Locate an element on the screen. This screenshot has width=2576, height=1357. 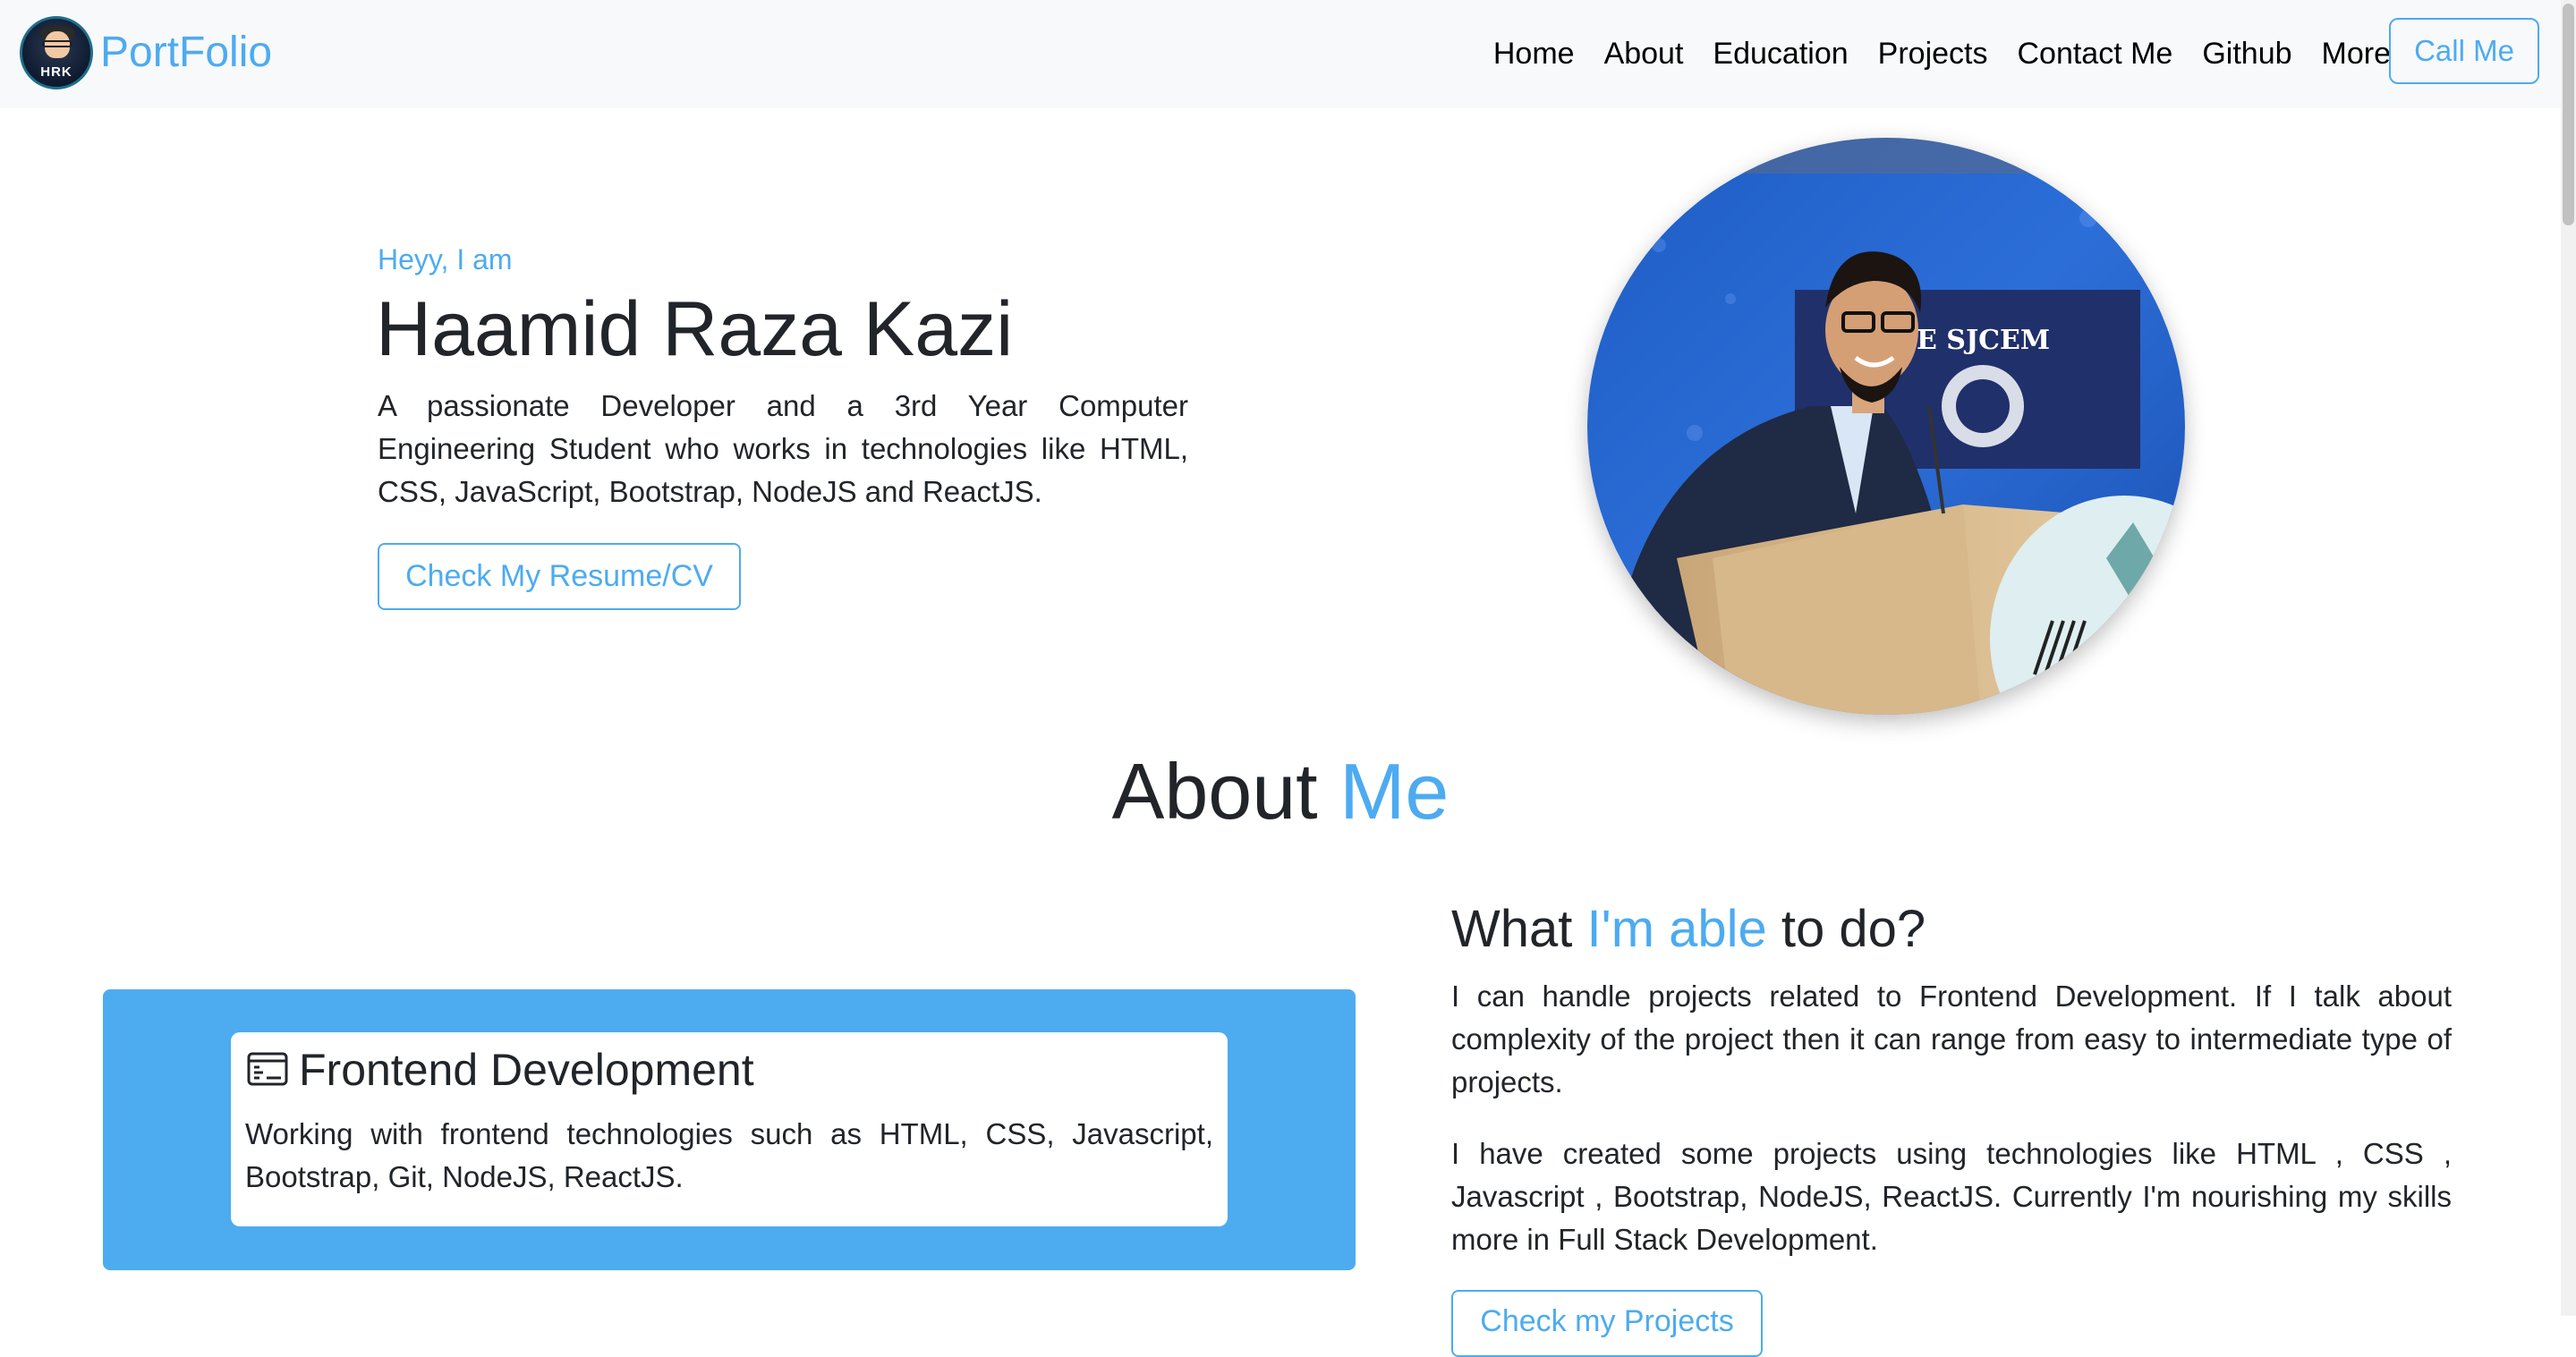
brand-link: HRK PortFolio is located at coordinates (146, 52).